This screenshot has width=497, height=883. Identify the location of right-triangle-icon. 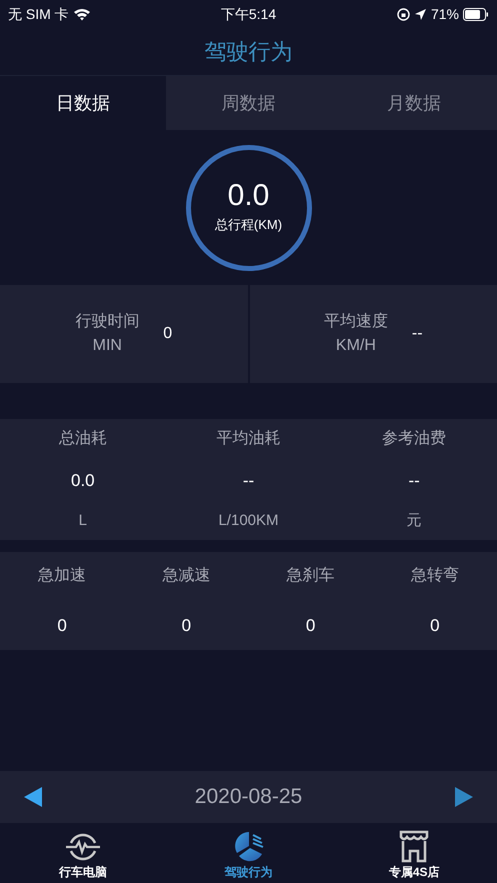
(463, 797).